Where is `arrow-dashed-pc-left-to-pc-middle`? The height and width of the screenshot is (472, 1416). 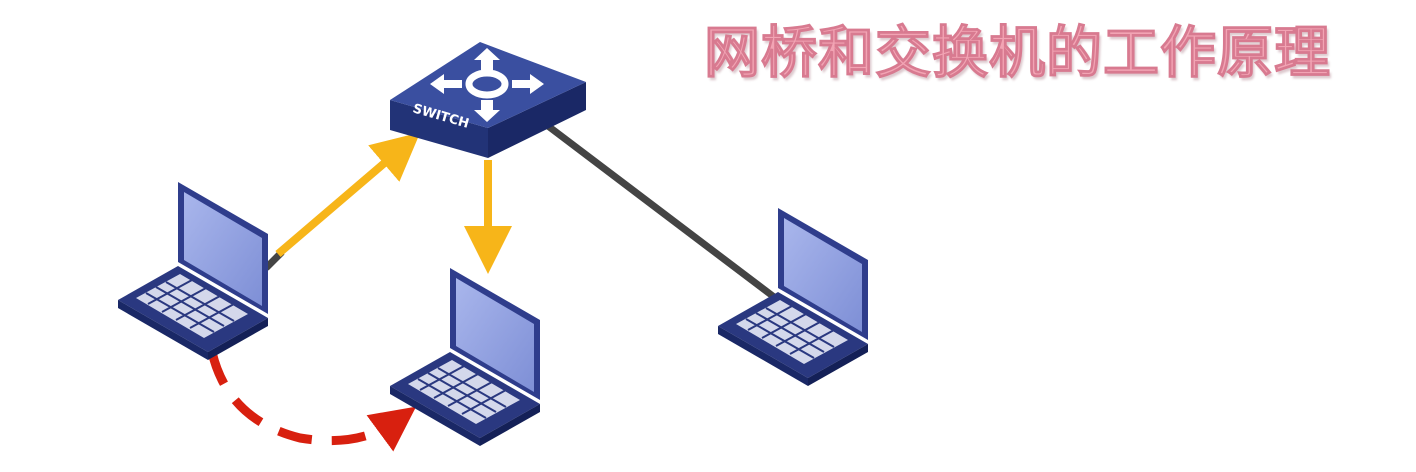 arrow-dashed-pc-left-to-pc-middle is located at coordinates (312, 401).